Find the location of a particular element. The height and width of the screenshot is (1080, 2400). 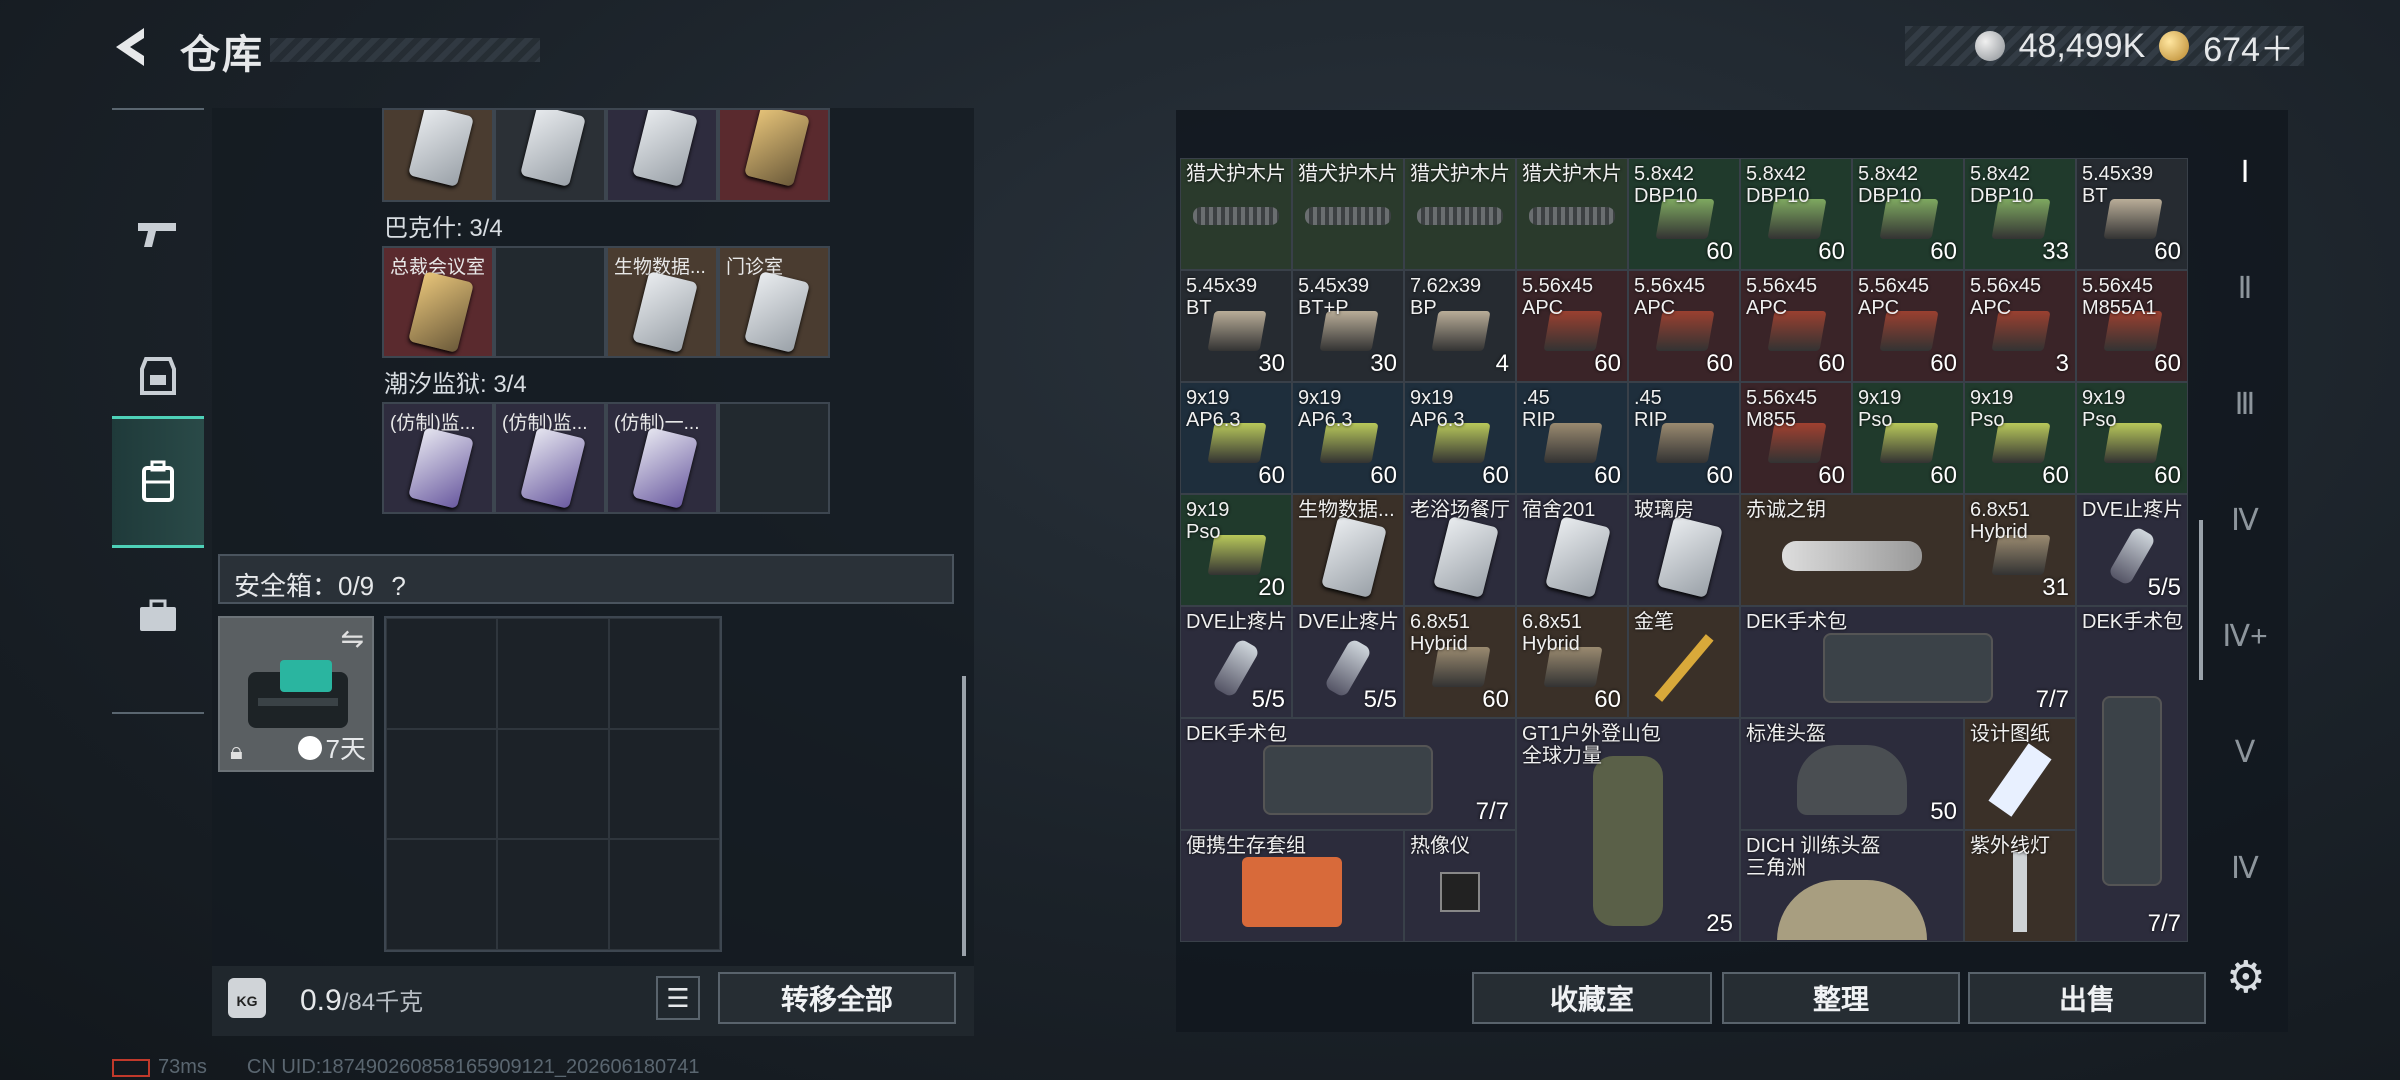

inventory-item: 6.8x51 Hybrid 31 is located at coordinates (2020, 550).